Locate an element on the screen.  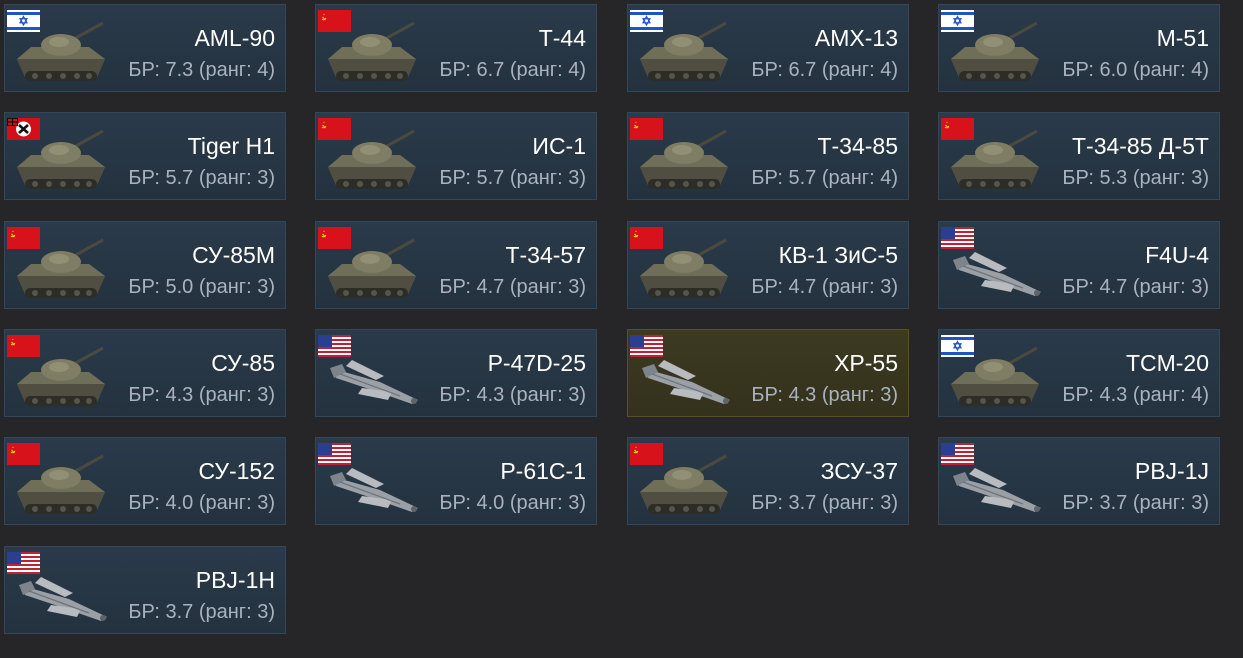
vehicle-battle-rating: БР: 7.3 (ранг: 4) is located at coordinates (201, 70).